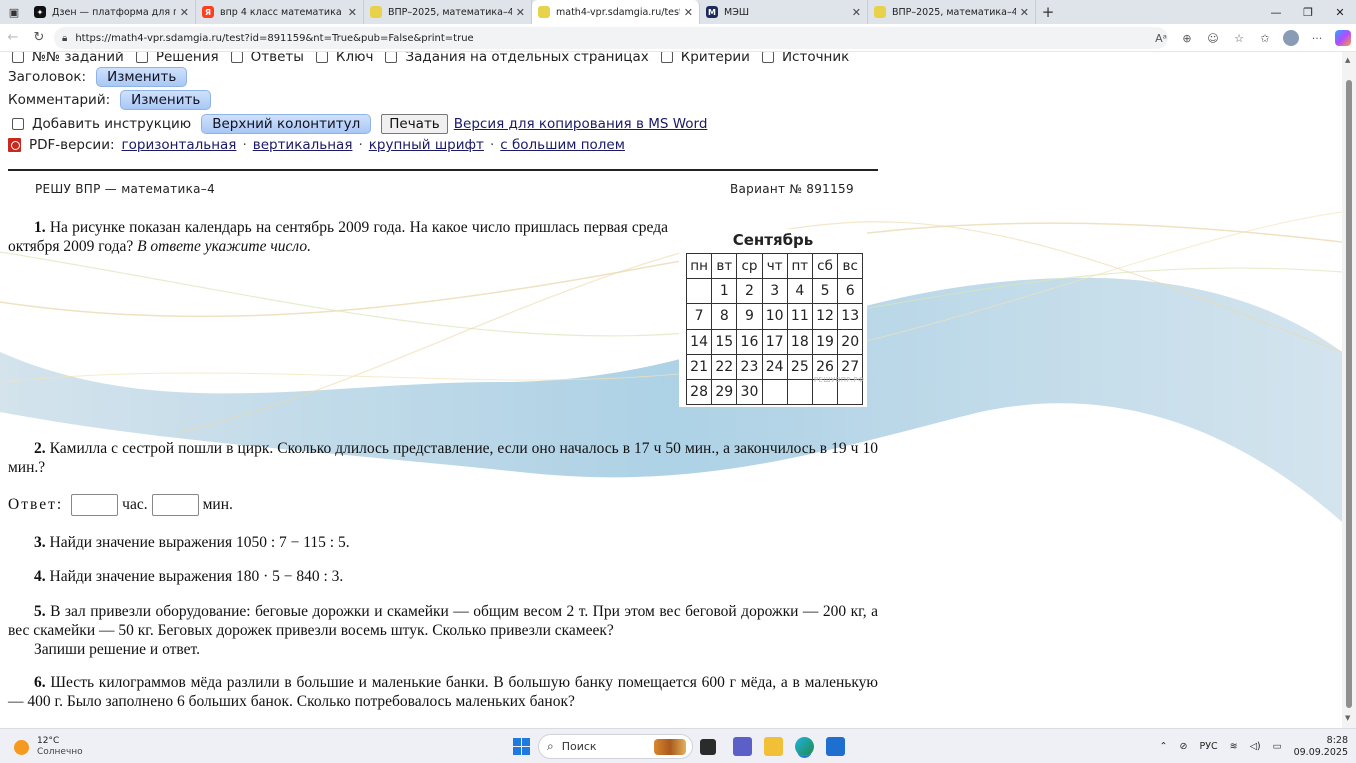  I want to click on browser-tab: M МЭШ ✕, so click(784, 12).